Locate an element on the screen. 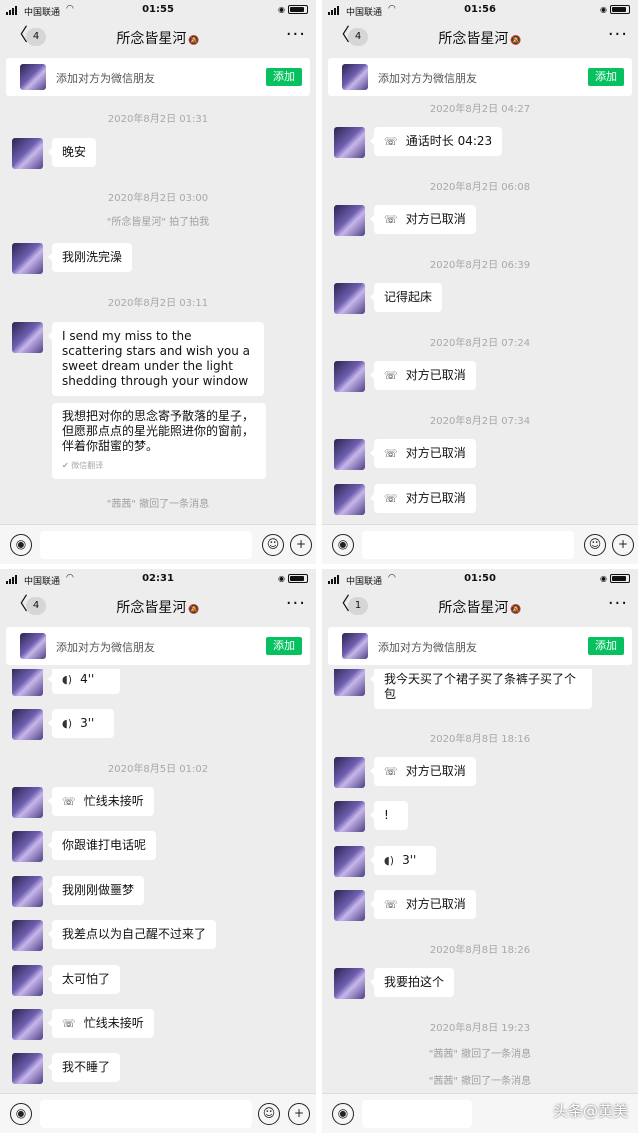 This screenshot has height=1138, width=640. message-timestamp: 2020年8月2日 04:27 is located at coordinates (480, 109).